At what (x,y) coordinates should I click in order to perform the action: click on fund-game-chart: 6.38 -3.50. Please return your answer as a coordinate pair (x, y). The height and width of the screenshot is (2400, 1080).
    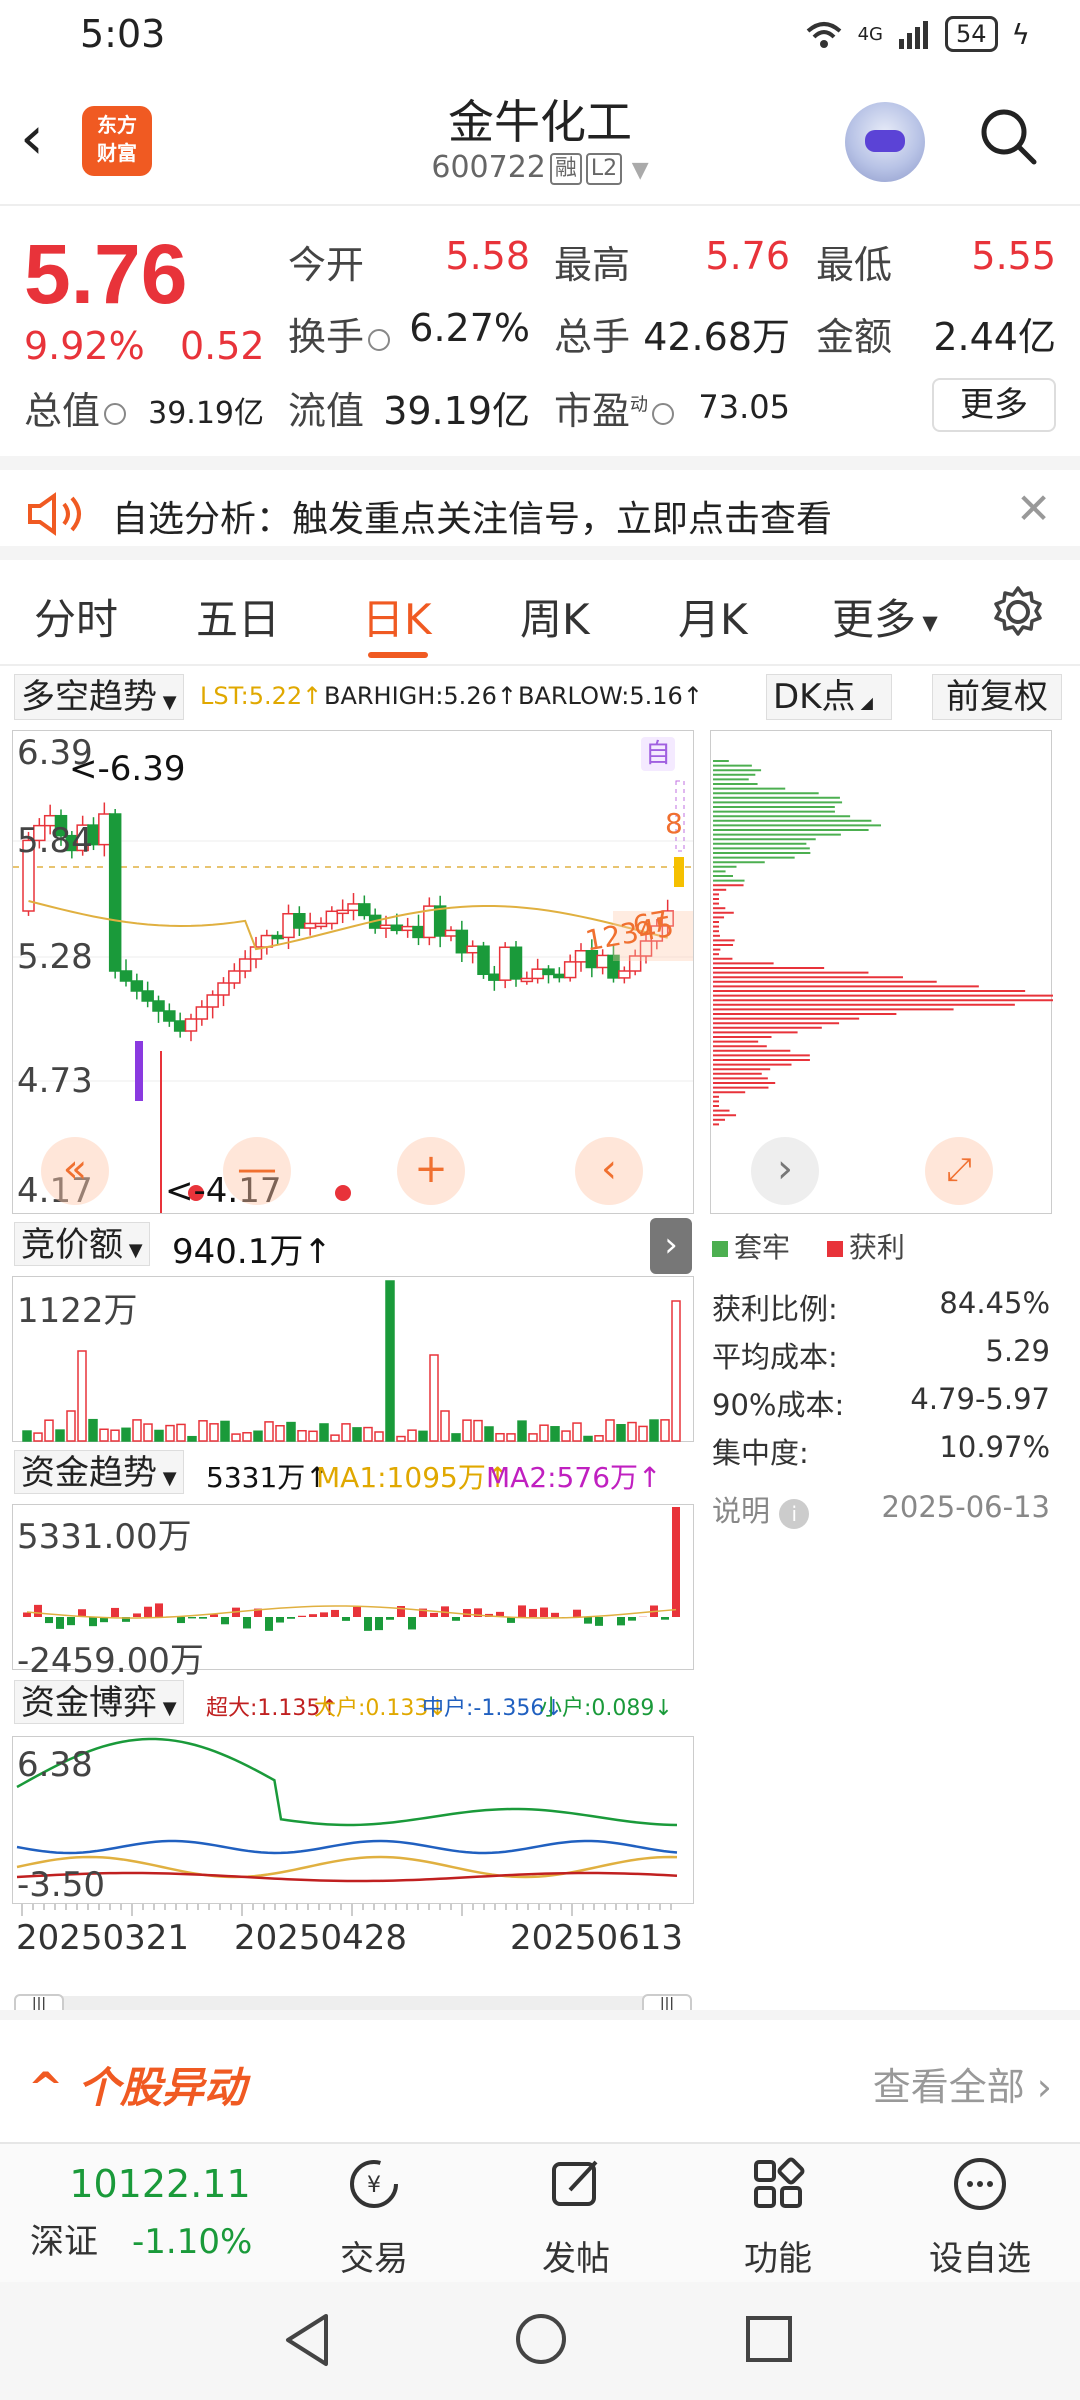
    Looking at the image, I should click on (353, 1820).